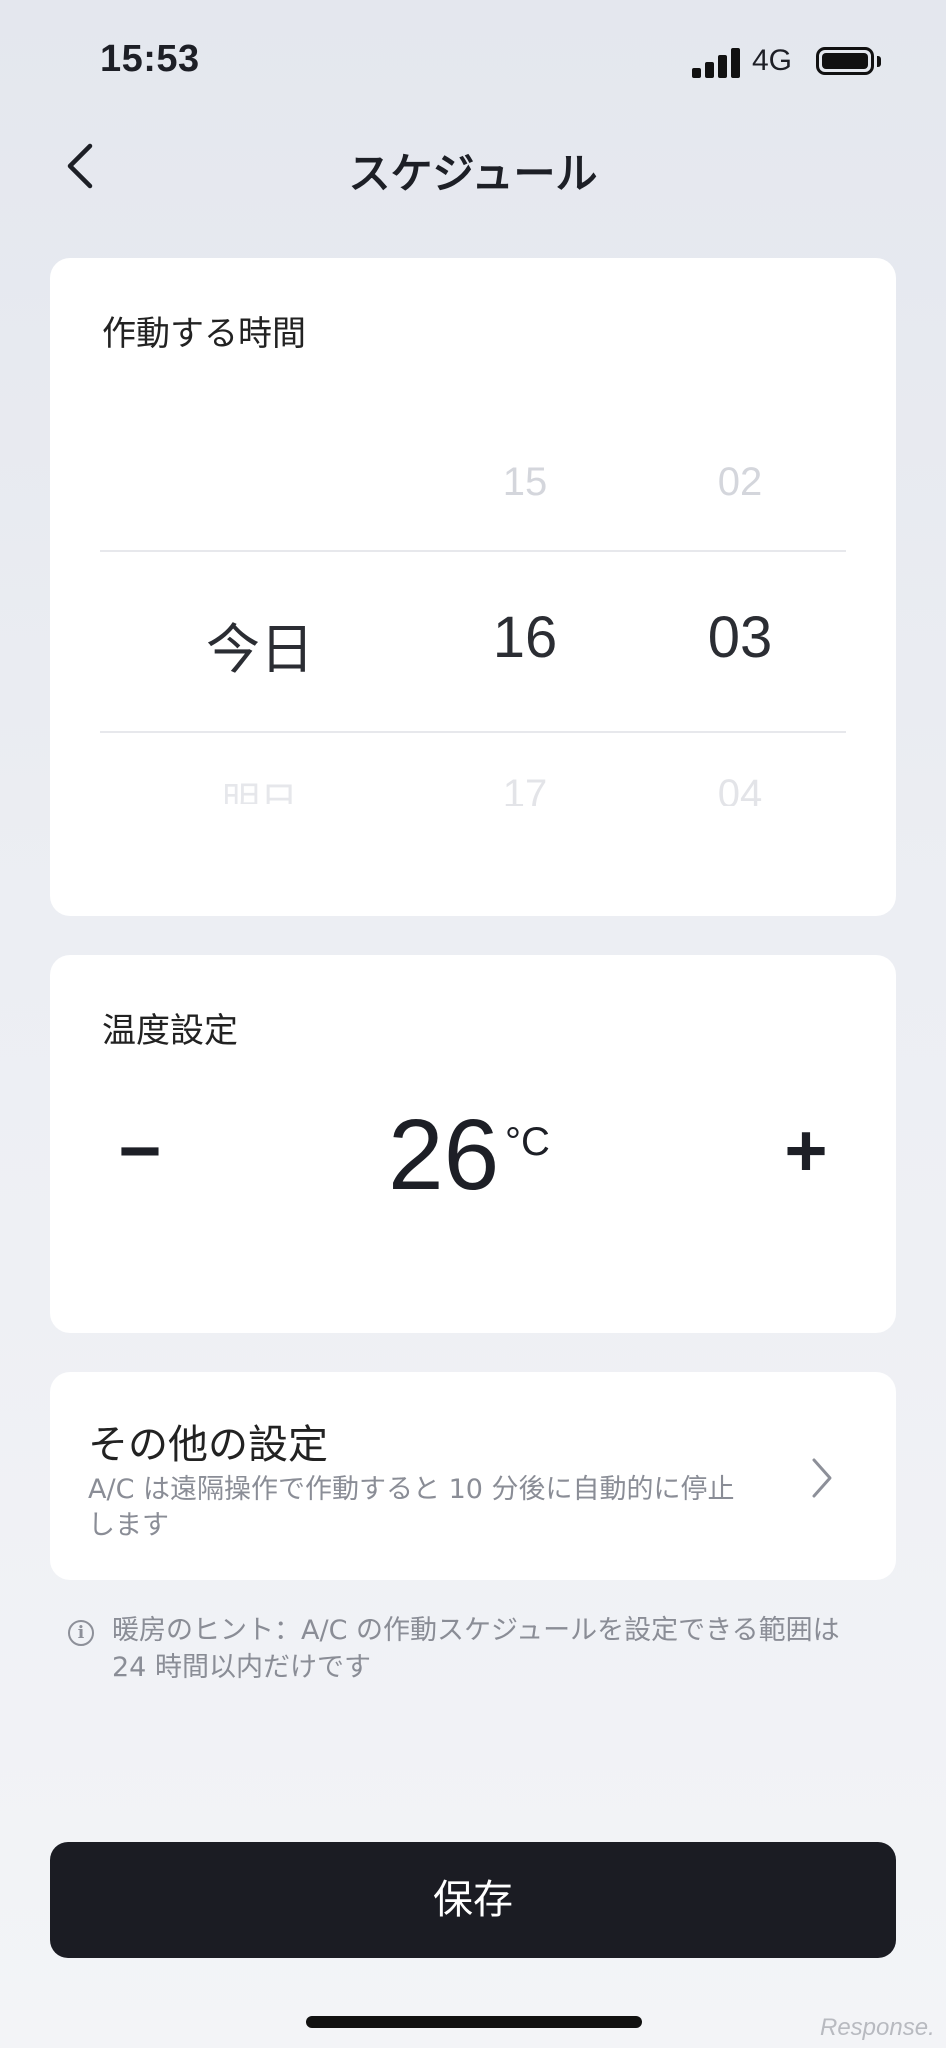 This screenshot has height=2048, width=946. Describe the element at coordinates (204, 334) in the screenshot. I see `schedule-title: 作動する時間` at that location.